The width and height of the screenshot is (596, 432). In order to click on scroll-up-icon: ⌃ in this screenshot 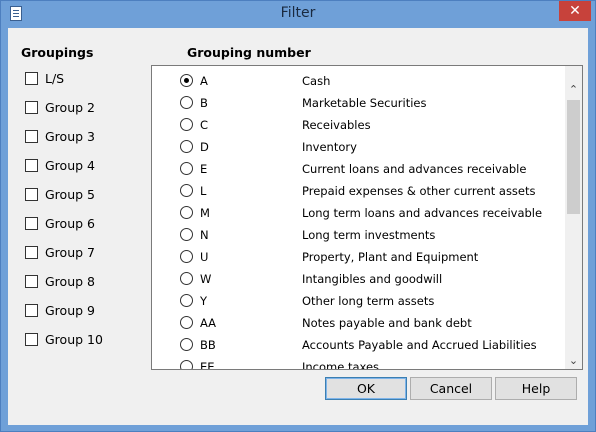, I will do `click(573, 89)`.